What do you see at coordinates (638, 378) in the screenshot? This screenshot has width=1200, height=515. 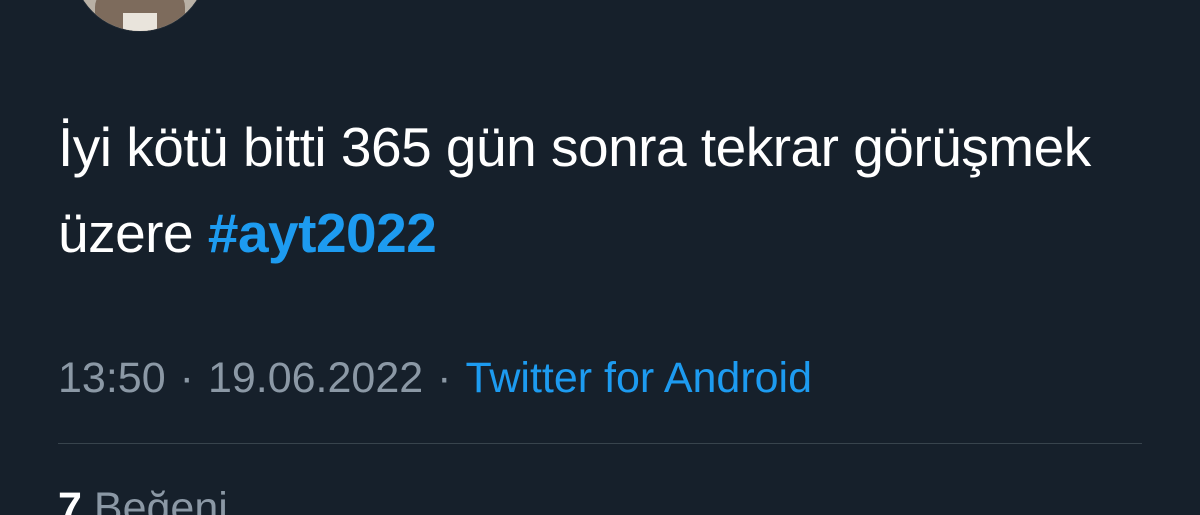 I see `tweet-source-link: Twitter for Android` at bounding box center [638, 378].